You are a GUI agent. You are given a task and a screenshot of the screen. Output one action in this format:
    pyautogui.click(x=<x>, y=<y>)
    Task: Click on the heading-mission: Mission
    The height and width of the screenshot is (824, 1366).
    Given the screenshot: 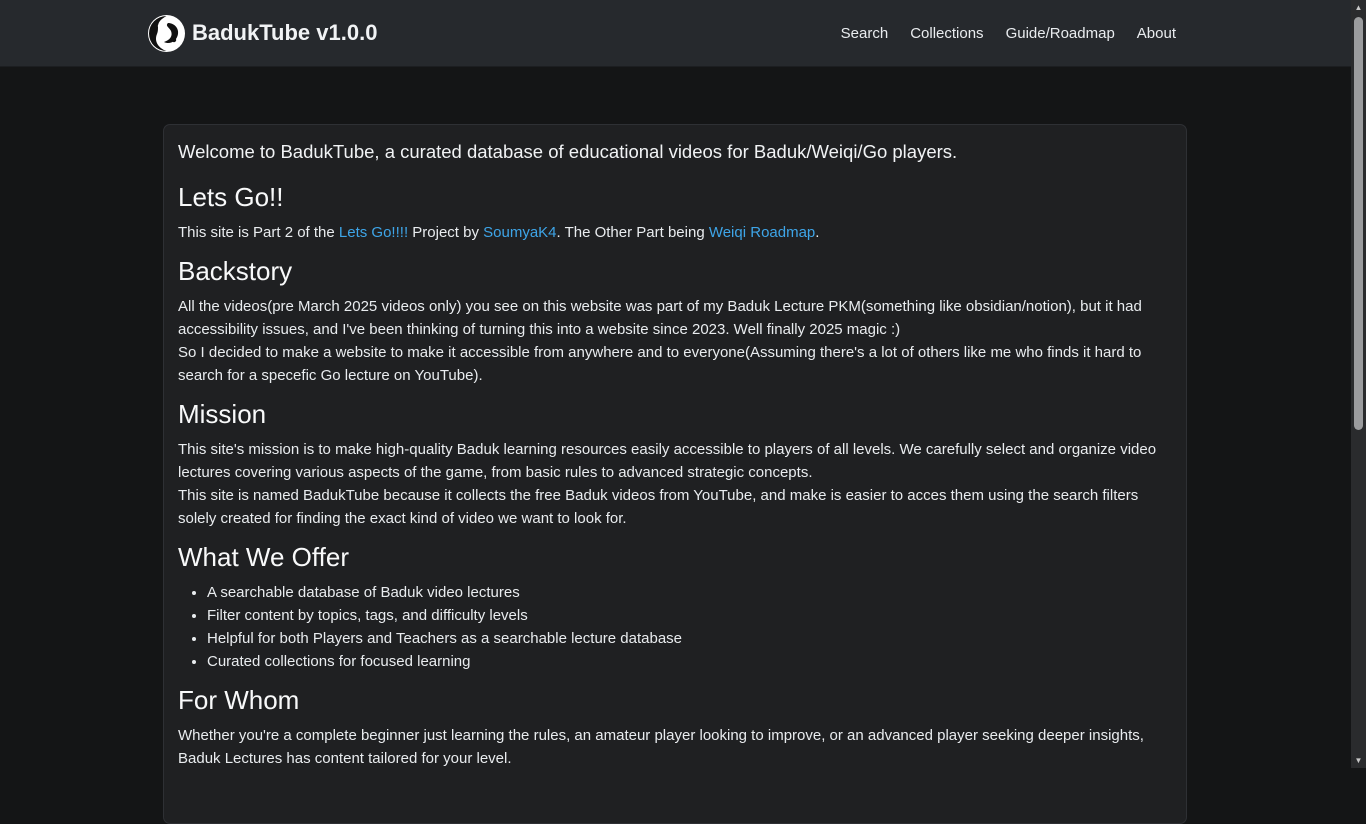 What is the action you would take?
    pyautogui.click(x=222, y=414)
    